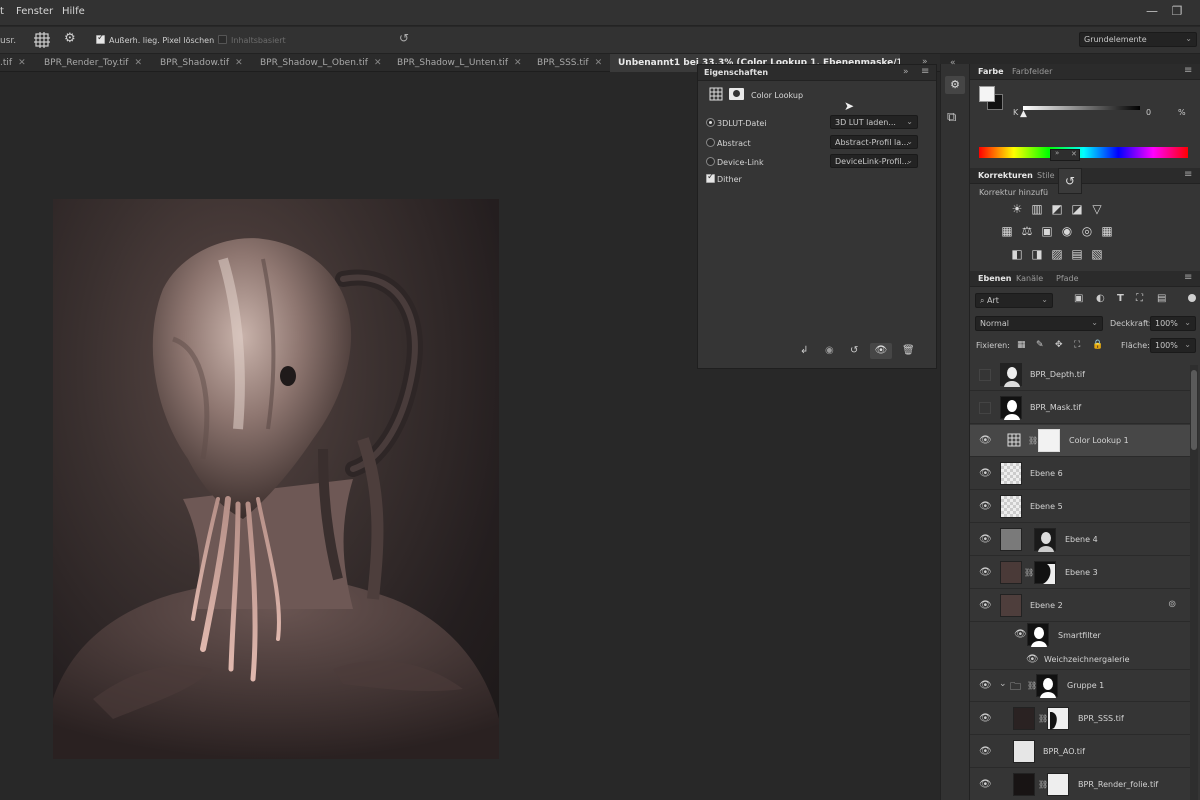  I want to click on layer-row: 👁 ⛓ Ebene 3, so click(1081, 573).